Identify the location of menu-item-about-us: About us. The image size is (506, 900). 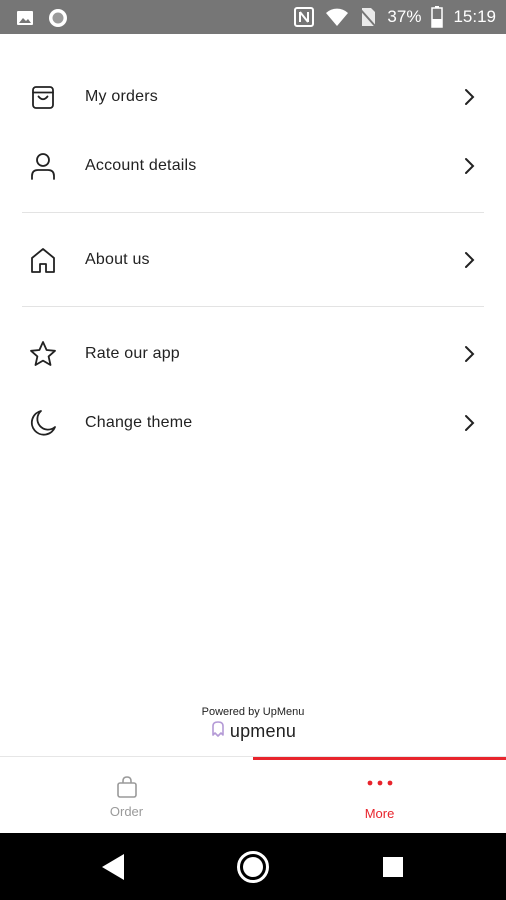
(253, 259).